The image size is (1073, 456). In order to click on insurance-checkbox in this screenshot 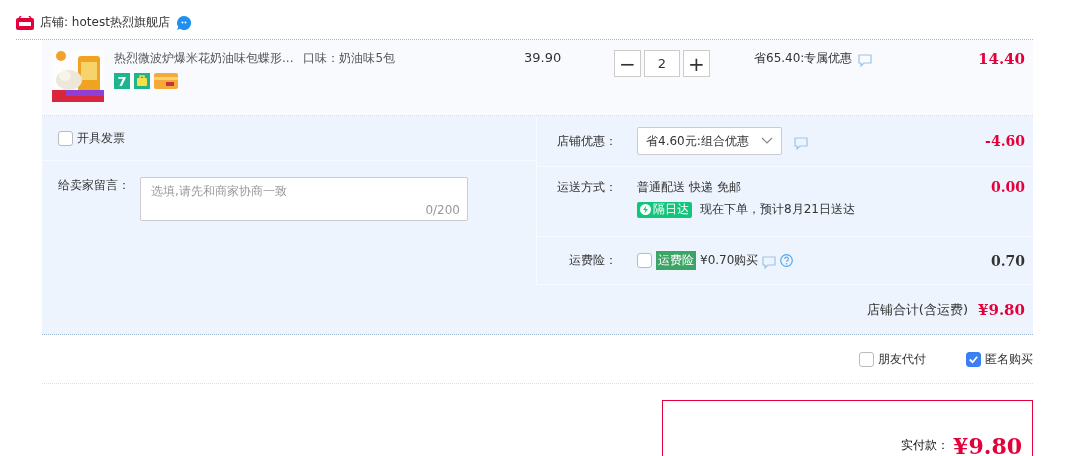, I will do `click(644, 260)`.